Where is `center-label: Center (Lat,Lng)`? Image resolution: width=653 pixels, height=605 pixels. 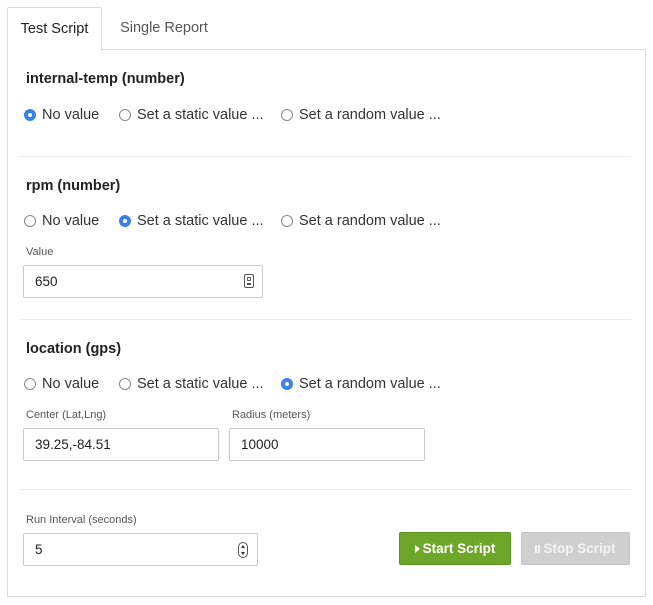 center-label: Center (Lat,Lng) is located at coordinates (66, 415).